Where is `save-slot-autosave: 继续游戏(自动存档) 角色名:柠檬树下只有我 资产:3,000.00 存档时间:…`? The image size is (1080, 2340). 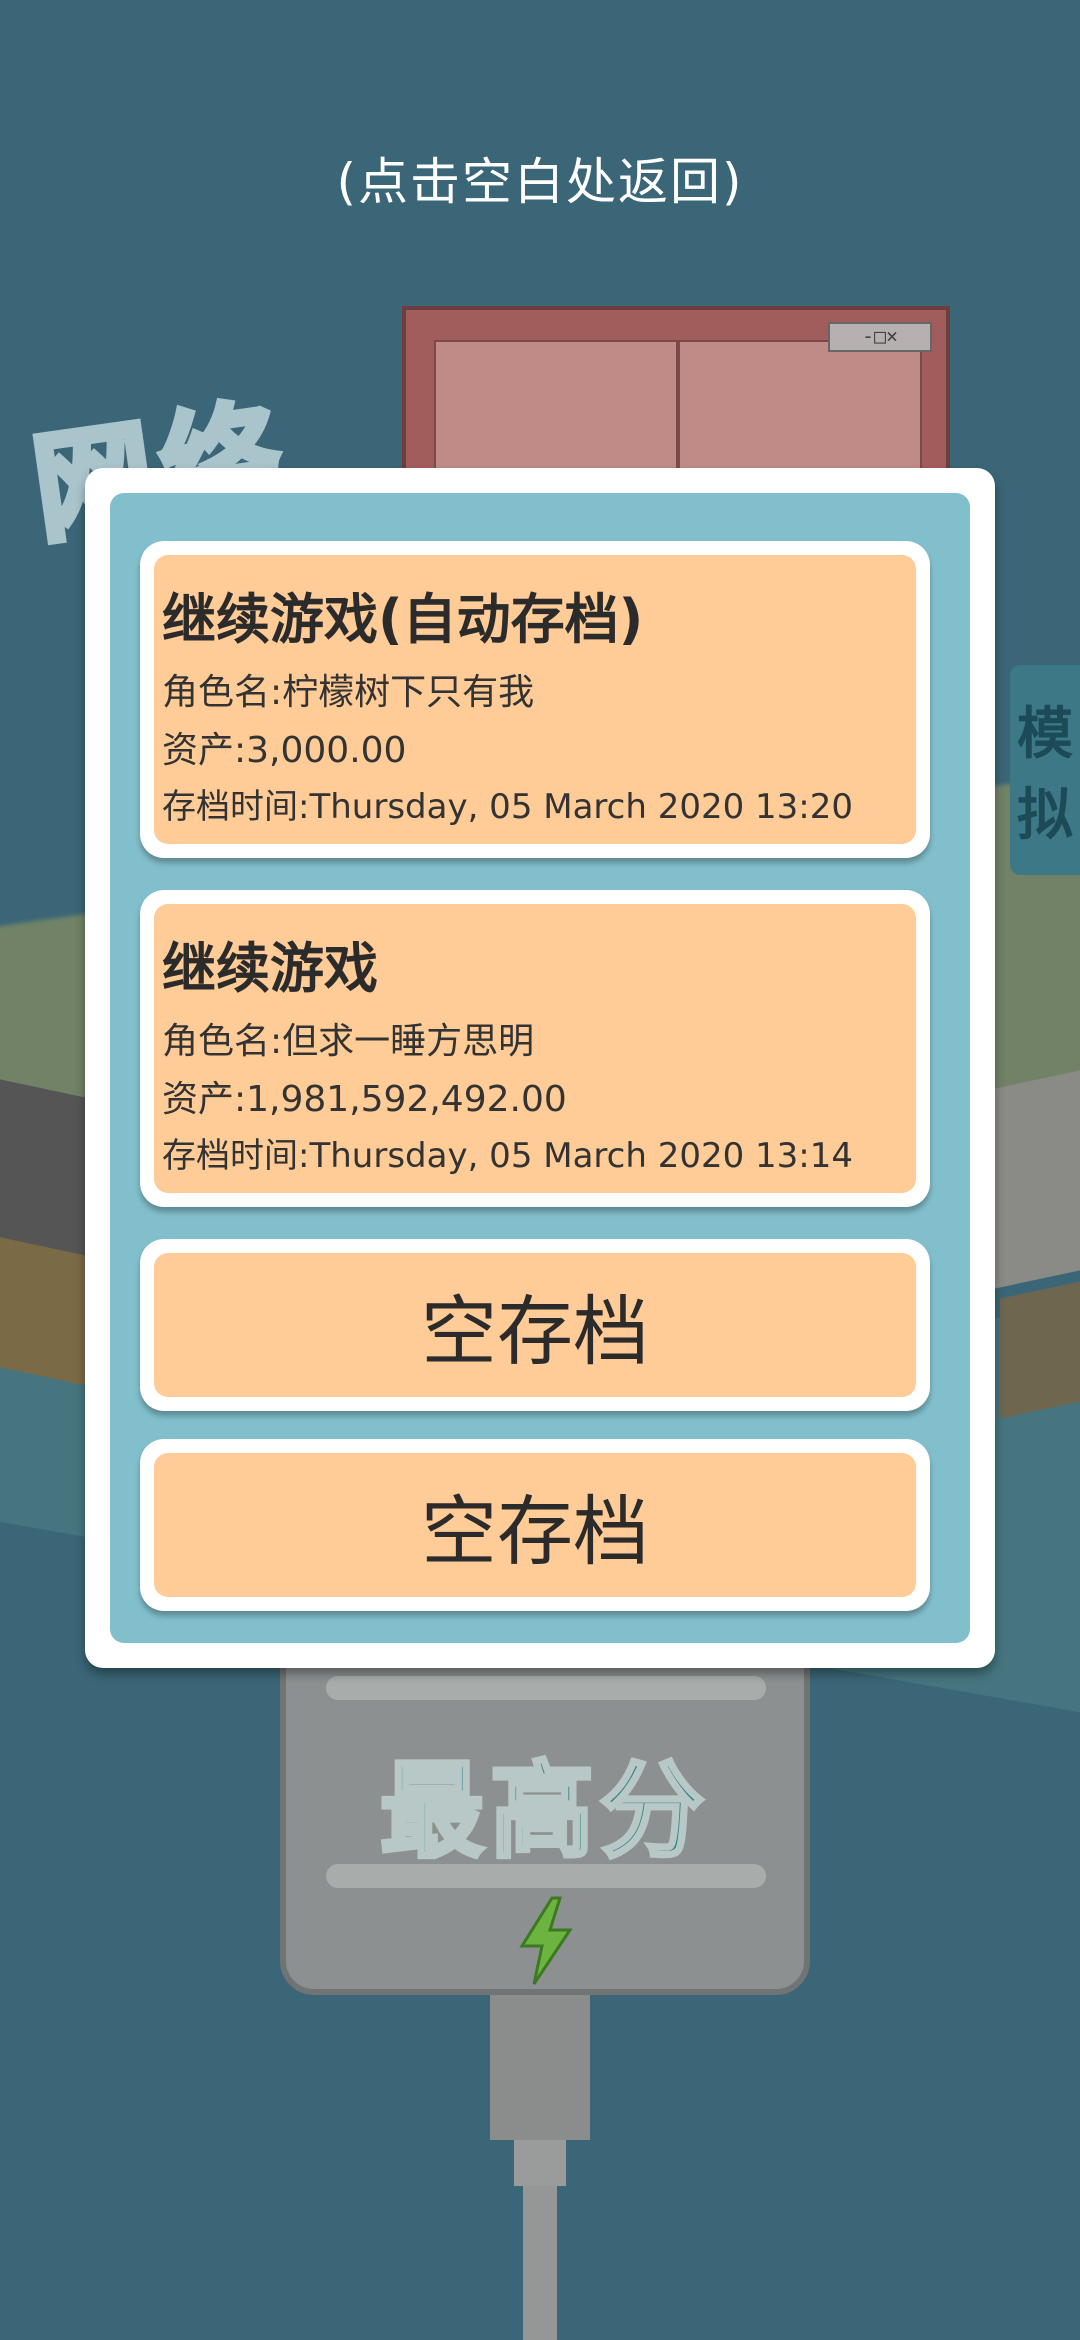
save-slot-autosave: 继续游戏(自动存档) 角色名:柠檬树下只有我 资产:3,000.00 存档时间:… is located at coordinates (535, 699).